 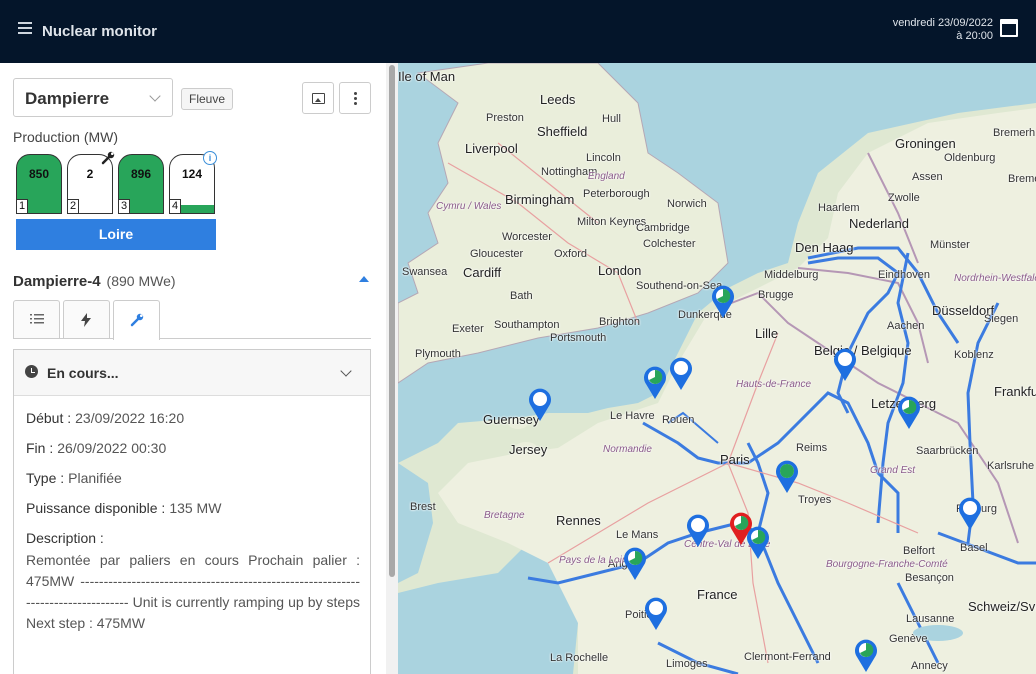 What do you see at coordinates (39, 184) in the screenshot?
I see `unit-1-gauge: 850 1` at bounding box center [39, 184].